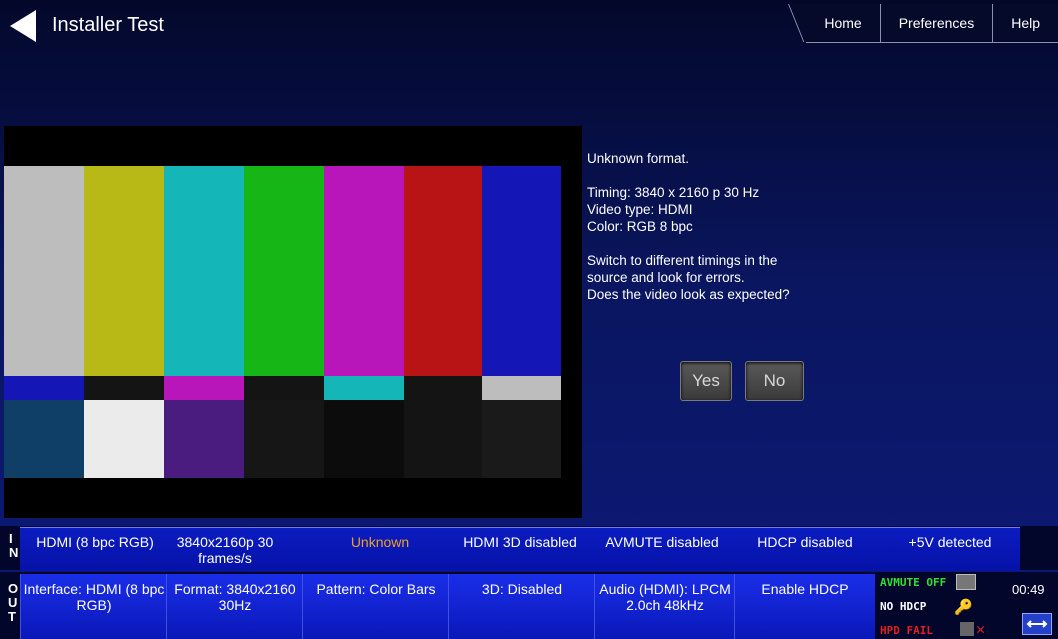  I want to click on header-bar: Installer Test Home Preferences Help, so click(529, 30).